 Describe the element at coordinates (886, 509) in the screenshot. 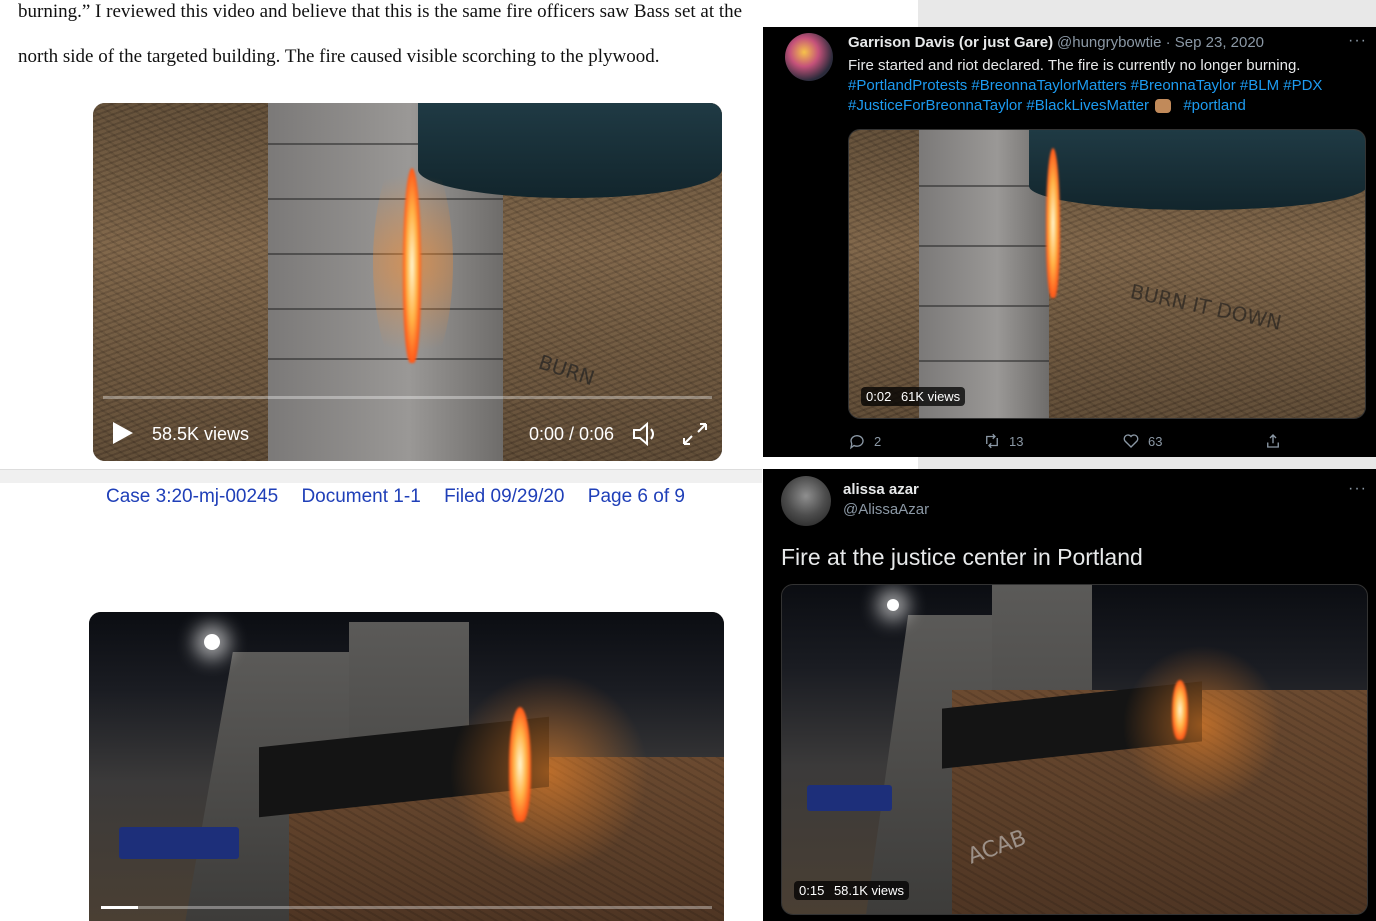

I see `author-handle: @AlissaAzar` at that location.